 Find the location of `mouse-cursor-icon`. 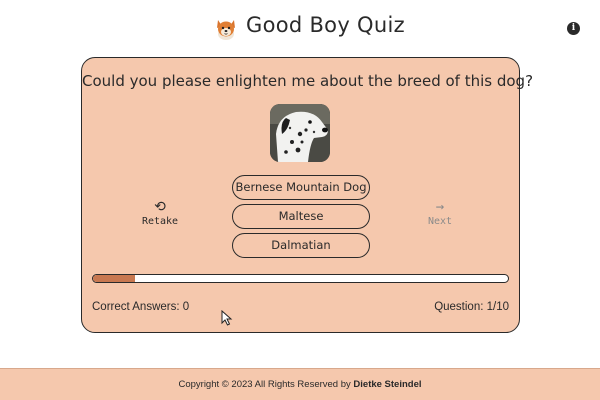

mouse-cursor-icon is located at coordinates (227, 318).